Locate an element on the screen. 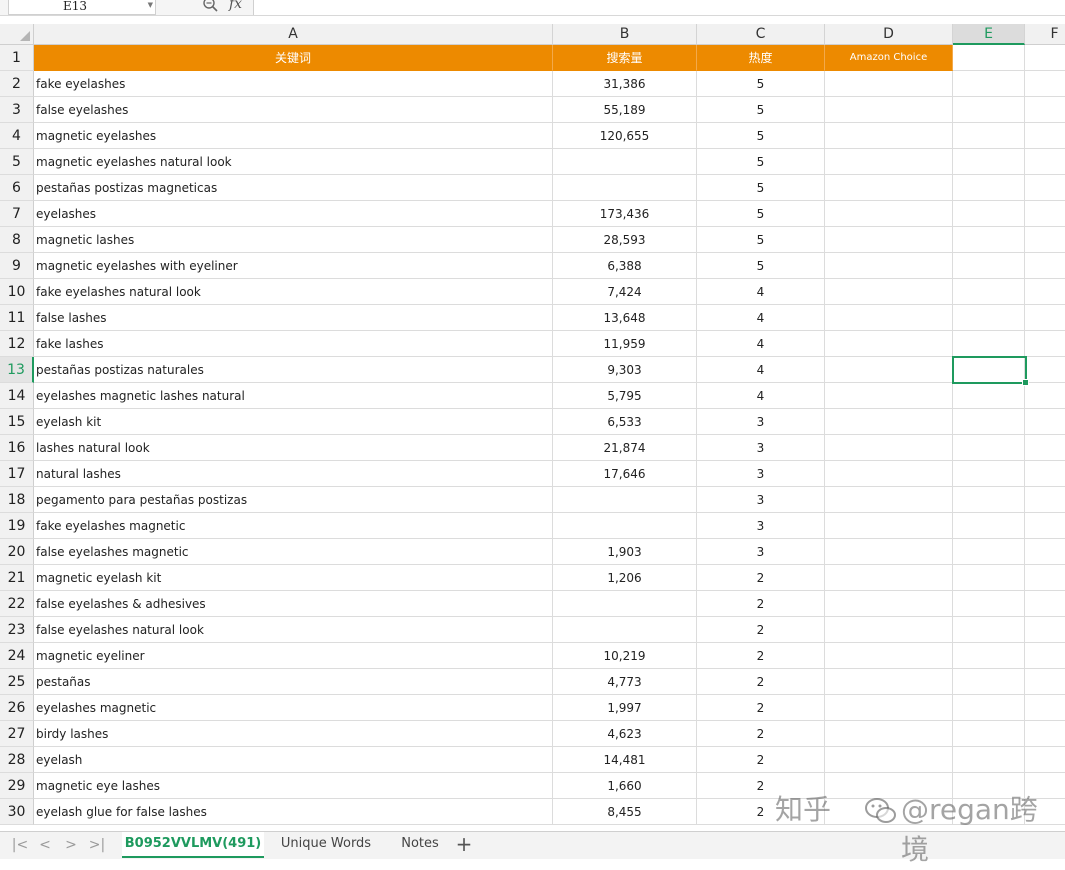  heat-cell: 4 is located at coordinates (761, 292).